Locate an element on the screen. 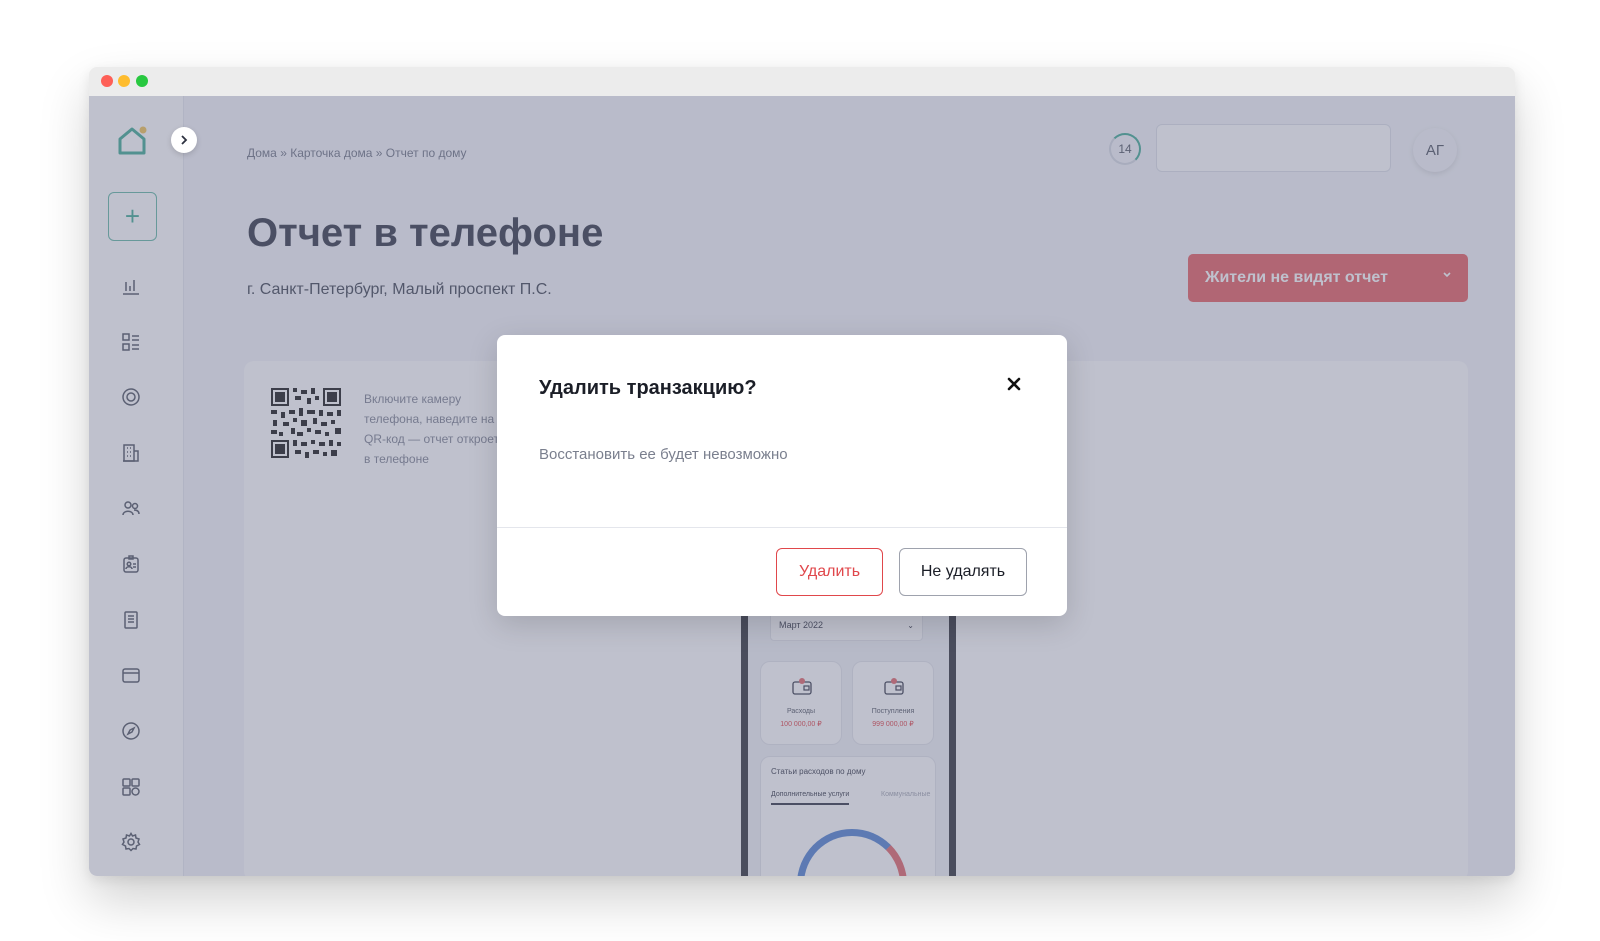 The height and width of the screenshot is (941, 1600). close-icon is located at coordinates (1014, 384).